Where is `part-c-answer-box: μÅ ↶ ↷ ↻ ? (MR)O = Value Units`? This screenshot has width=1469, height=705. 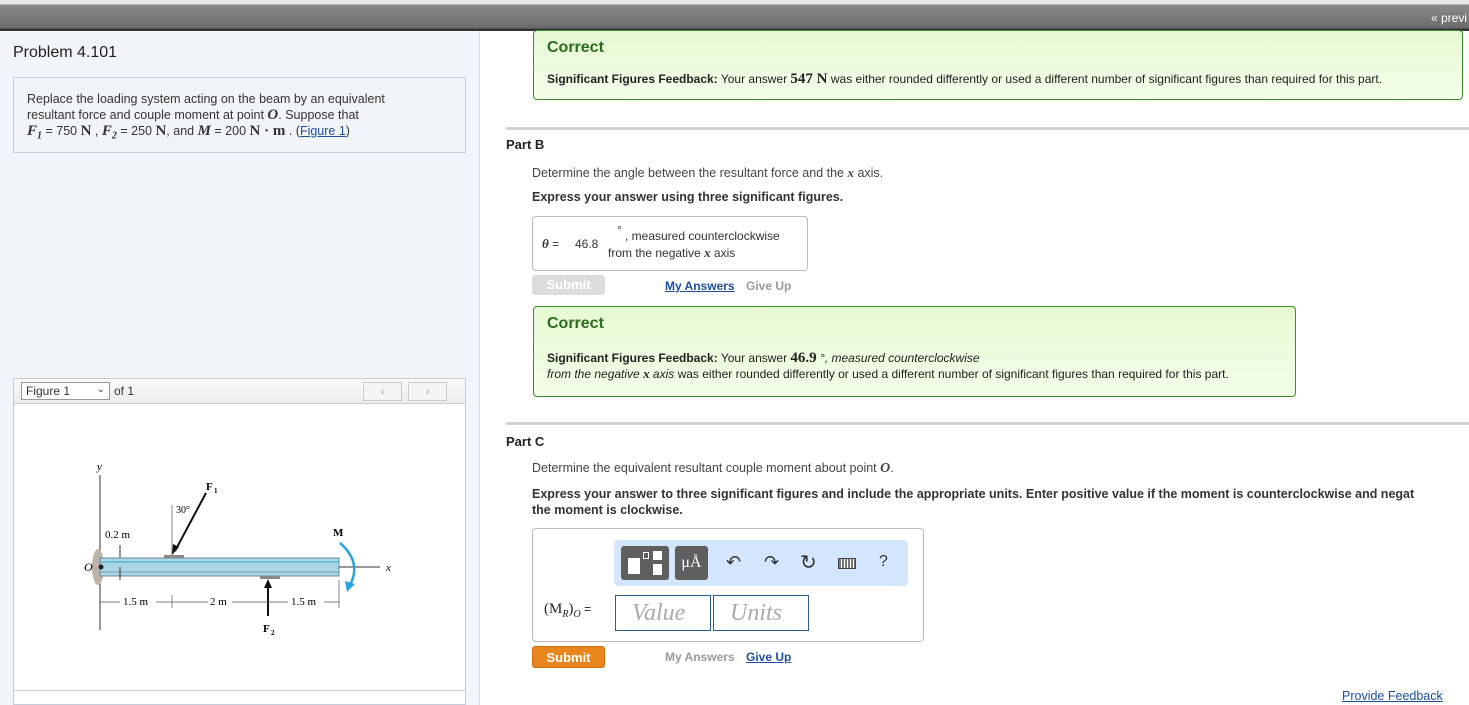
part-c-answer-box: μÅ ↶ ↷ ↻ ? (MR)O = Value Units is located at coordinates (728, 585).